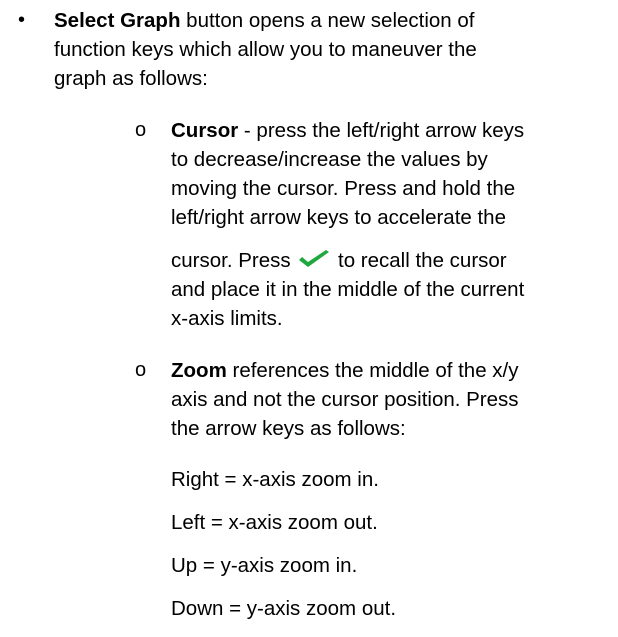 This screenshot has width=618, height=637. Describe the element at coordinates (314, 258) in the screenshot. I see `checkmark-icon` at that location.